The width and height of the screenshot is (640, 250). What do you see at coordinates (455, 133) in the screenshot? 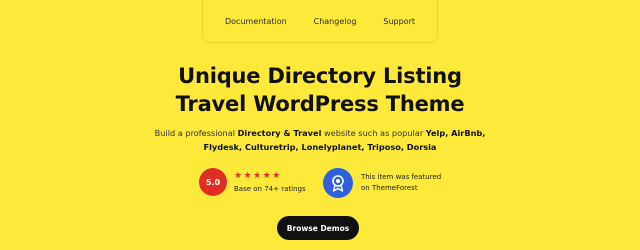
I see `desc-bold-2: Yelp, AirBnb,` at bounding box center [455, 133].